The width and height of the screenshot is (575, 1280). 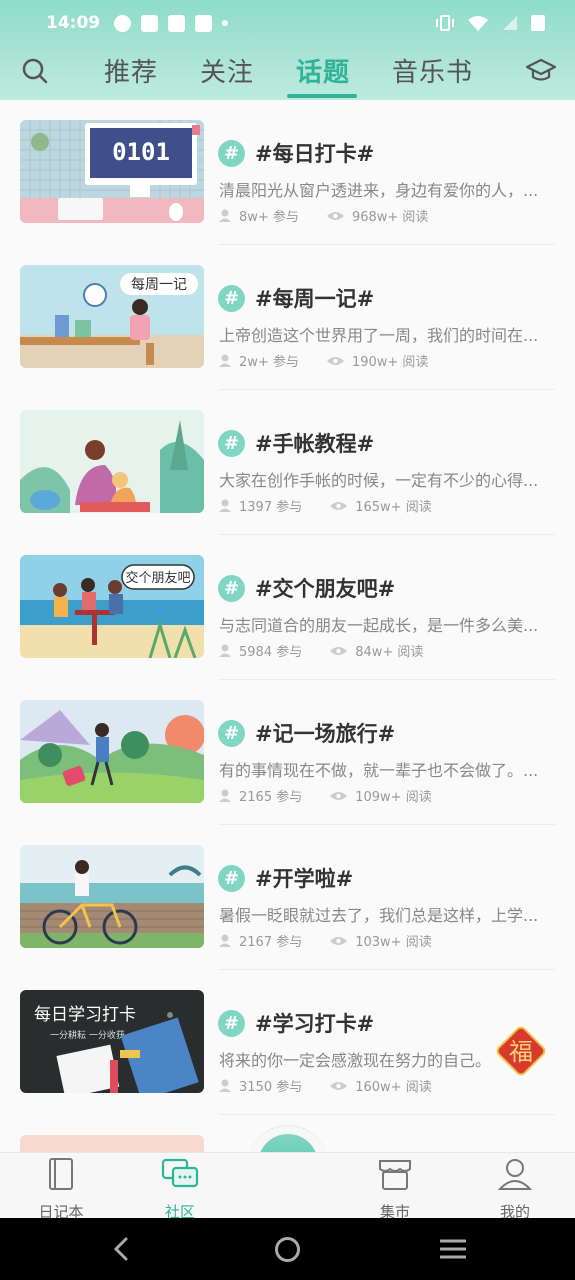 What do you see at coordinates (322, 96) in the screenshot?
I see `active-tab-indicator` at bounding box center [322, 96].